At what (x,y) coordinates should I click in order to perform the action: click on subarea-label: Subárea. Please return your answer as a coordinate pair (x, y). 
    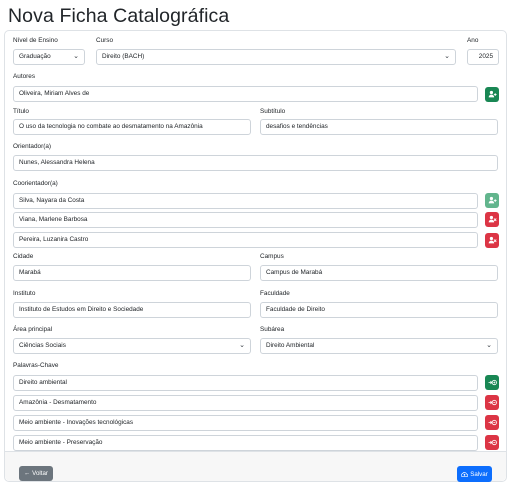
    Looking at the image, I should click on (272, 329).